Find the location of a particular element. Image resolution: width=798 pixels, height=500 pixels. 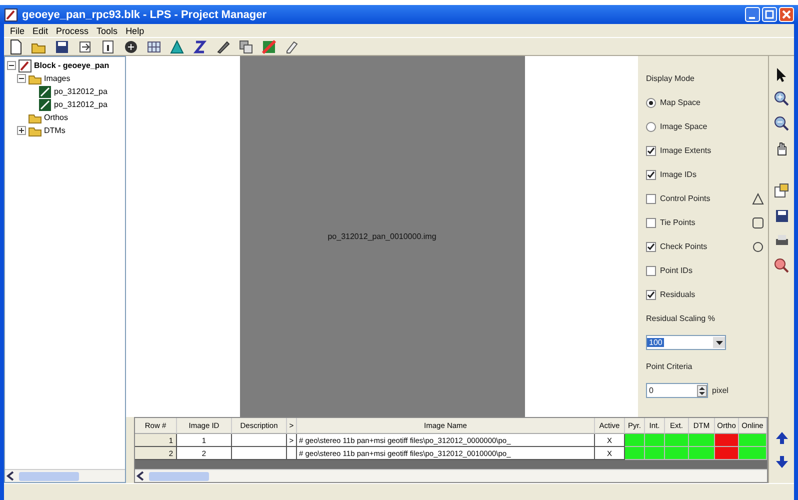

window-title: geoeye_pan_rpc93.blk - LPS - Project Manager is located at coordinates (144, 14).